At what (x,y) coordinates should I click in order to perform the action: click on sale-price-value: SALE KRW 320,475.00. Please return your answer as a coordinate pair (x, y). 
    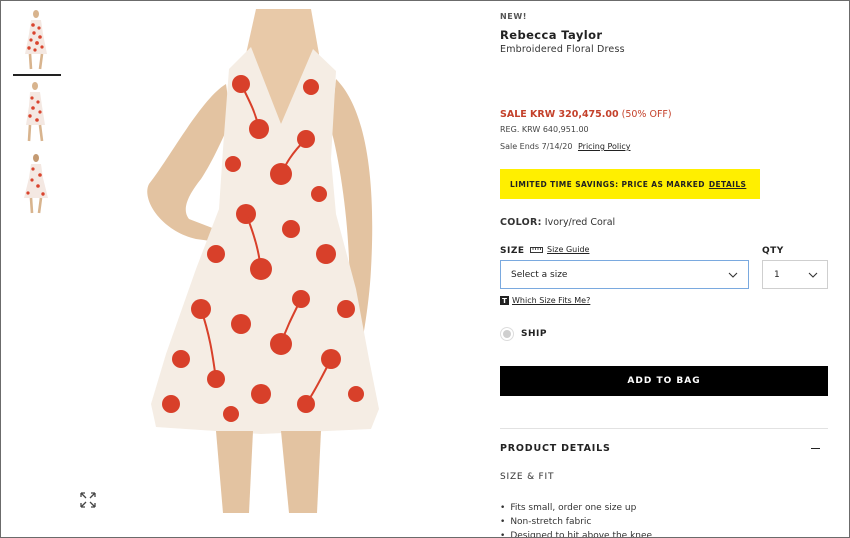
    Looking at the image, I should click on (559, 114).